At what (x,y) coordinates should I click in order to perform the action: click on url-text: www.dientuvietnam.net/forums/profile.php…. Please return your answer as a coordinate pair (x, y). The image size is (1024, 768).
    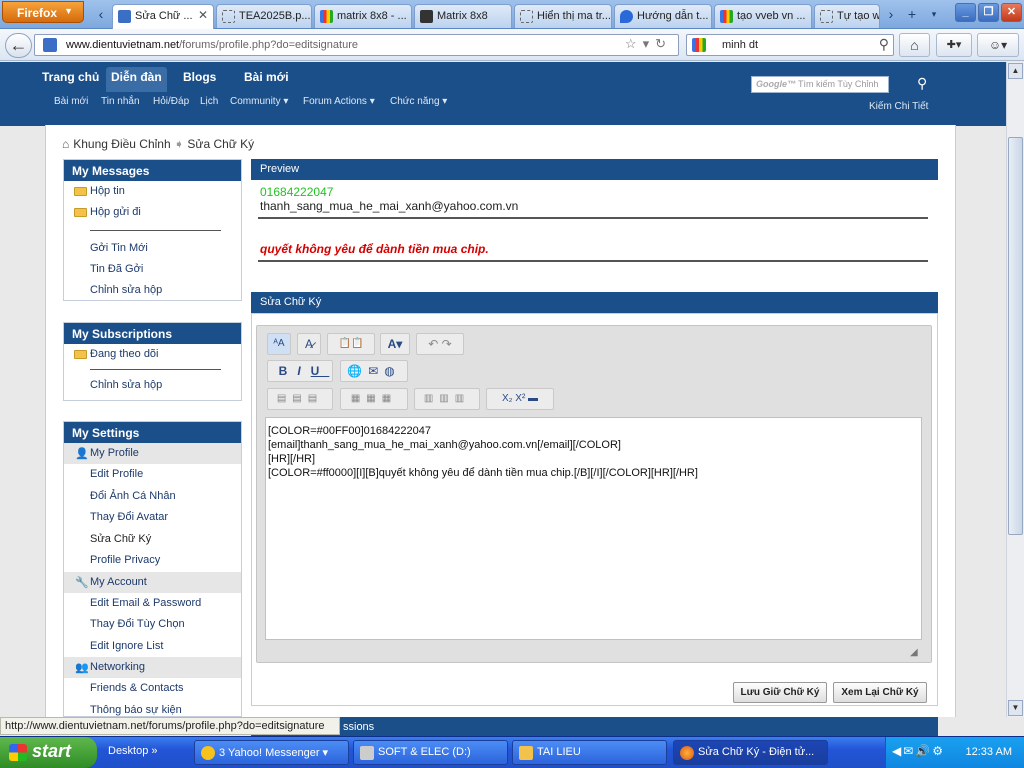
    Looking at the image, I should click on (212, 45).